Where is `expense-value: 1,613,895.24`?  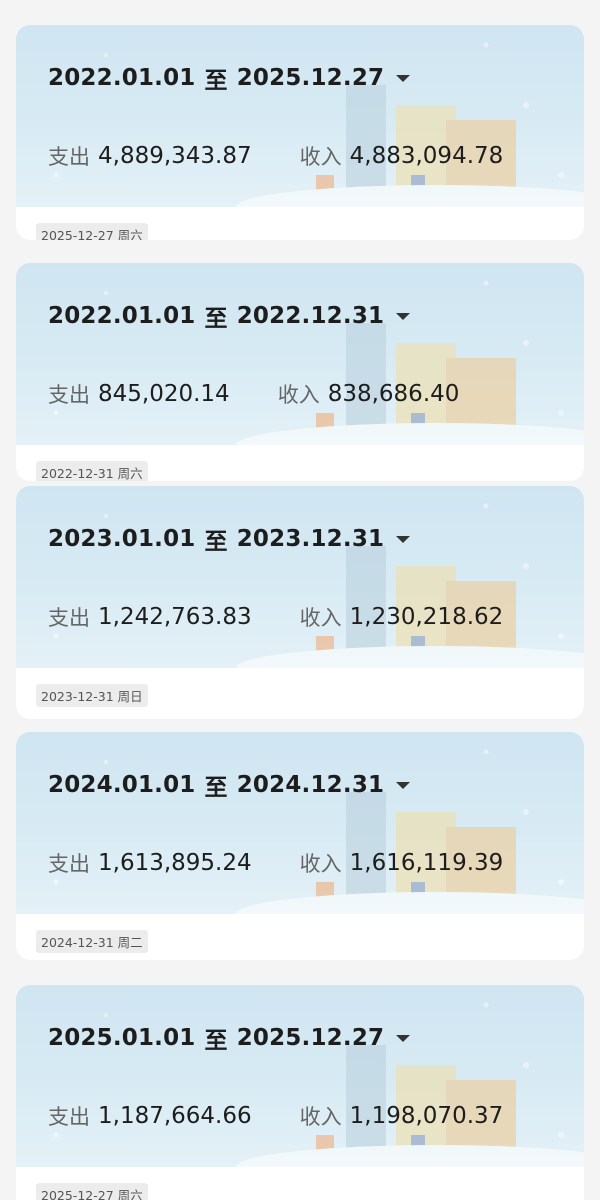 expense-value: 1,613,895.24 is located at coordinates (175, 863).